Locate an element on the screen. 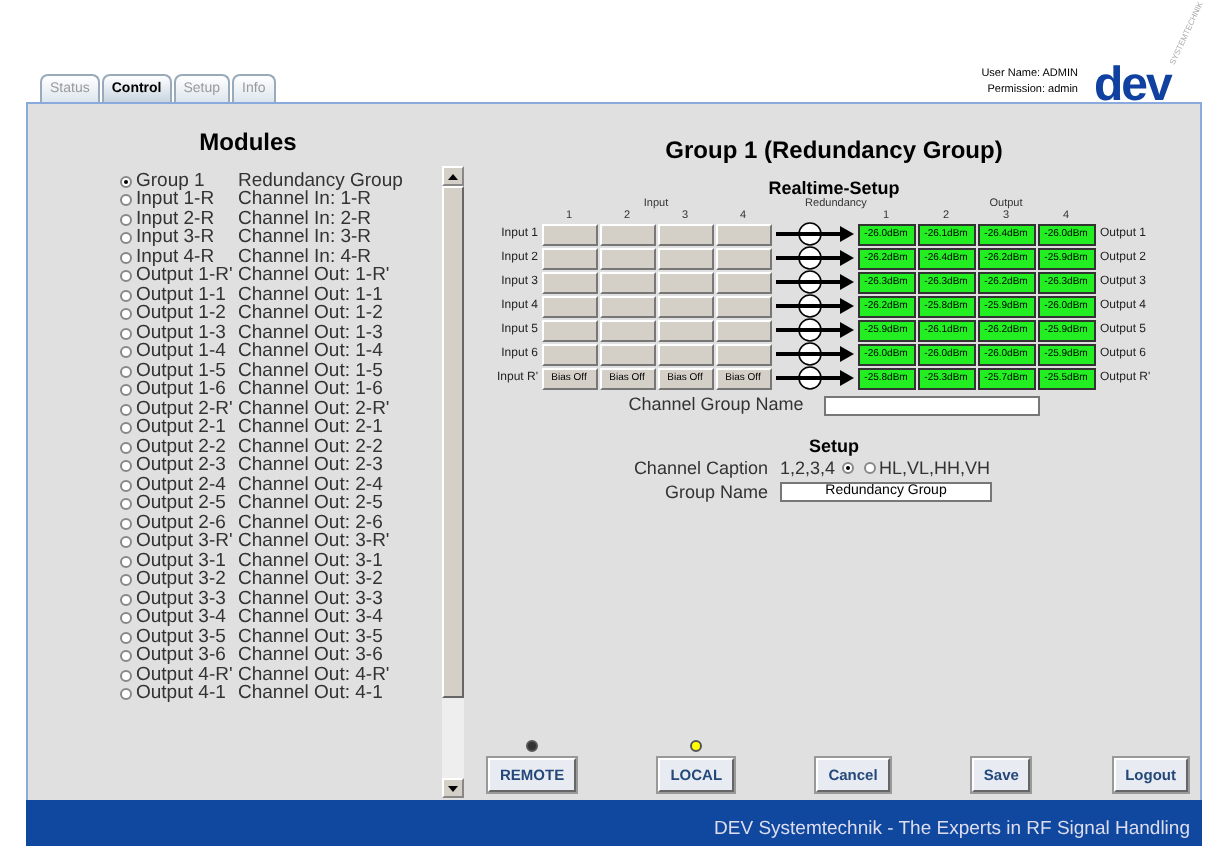 The image size is (1210, 846). module-name: Input 3-R is located at coordinates (176, 237).